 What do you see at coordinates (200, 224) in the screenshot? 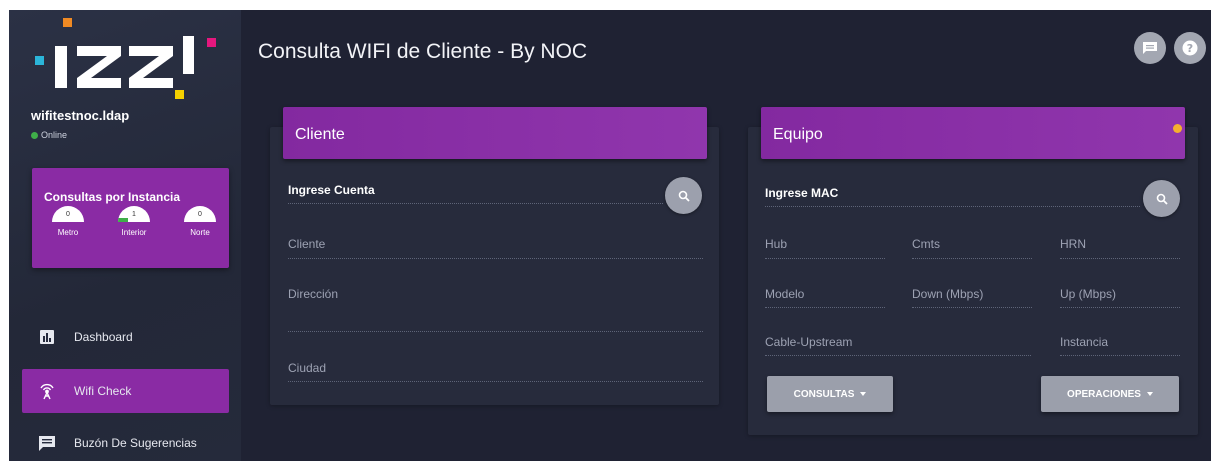
I see `gauge-norte: 0 Norte` at bounding box center [200, 224].